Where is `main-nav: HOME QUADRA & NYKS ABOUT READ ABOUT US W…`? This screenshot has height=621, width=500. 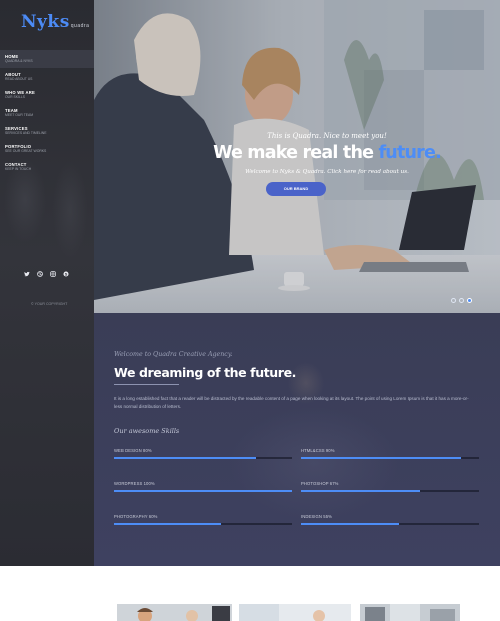 main-nav: HOME QUADRA & NYKS ABOUT READ ABOUT US W… is located at coordinates (47, 113).